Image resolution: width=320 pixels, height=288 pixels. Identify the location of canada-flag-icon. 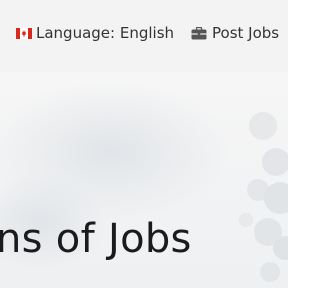
(24, 33).